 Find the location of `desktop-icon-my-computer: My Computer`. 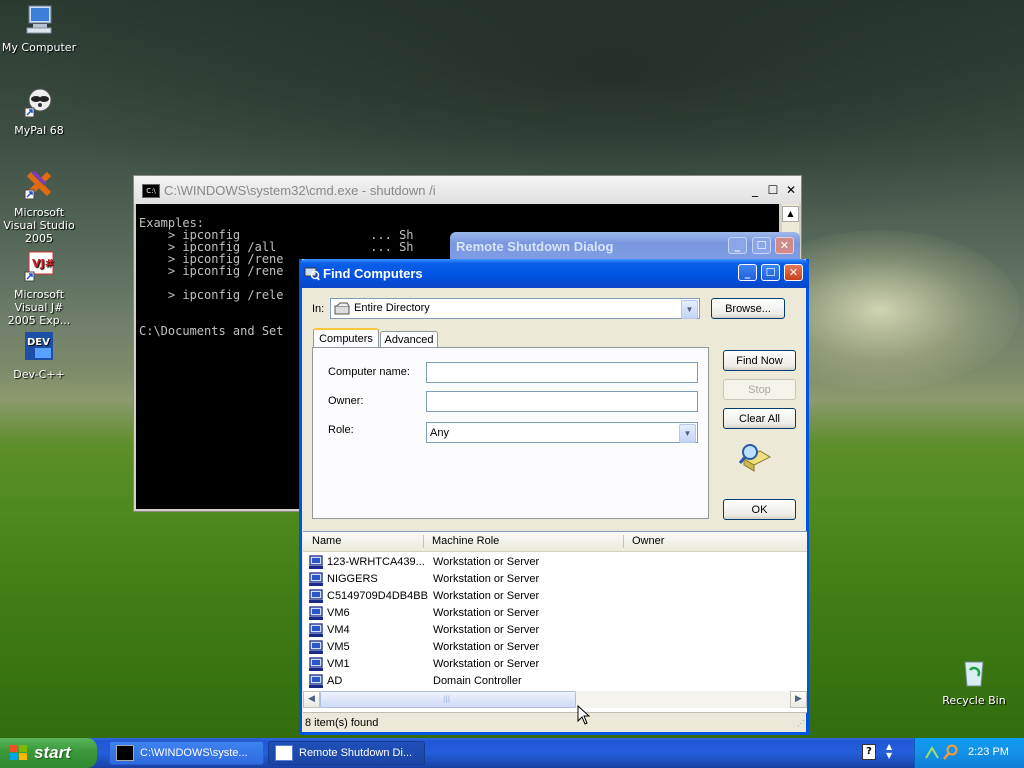

desktop-icon-my-computer: My Computer is located at coordinates (39, 28).